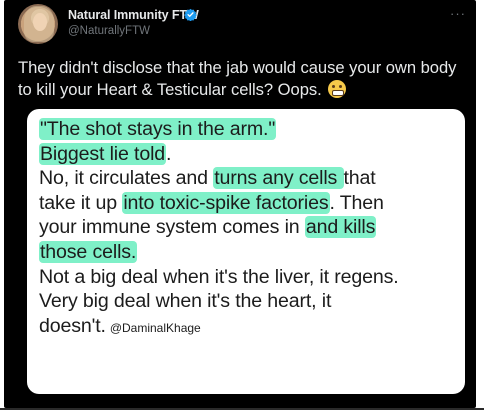 This screenshot has width=484, height=415. Describe the element at coordinates (190, 14) in the screenshot. I see `verified-badge-icon` at that location.